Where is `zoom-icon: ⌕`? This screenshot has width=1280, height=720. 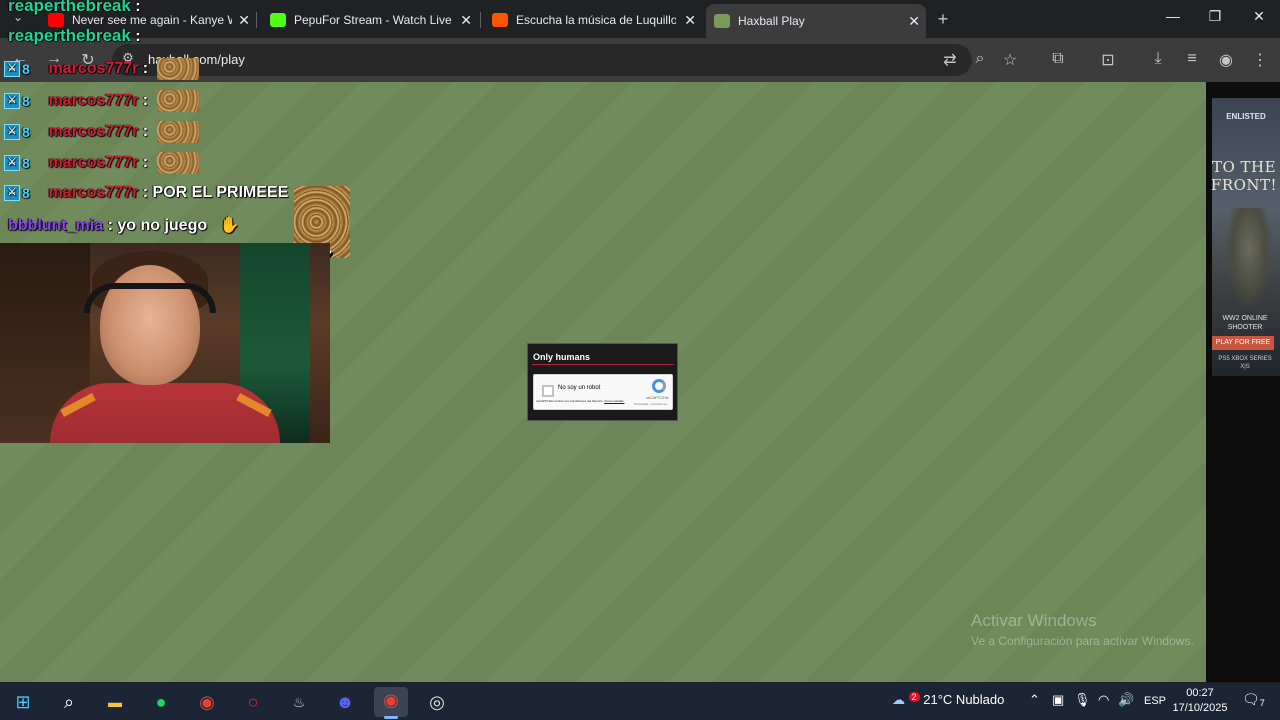
zoom-icon: ⌕ is located at coordinates (980, 59).